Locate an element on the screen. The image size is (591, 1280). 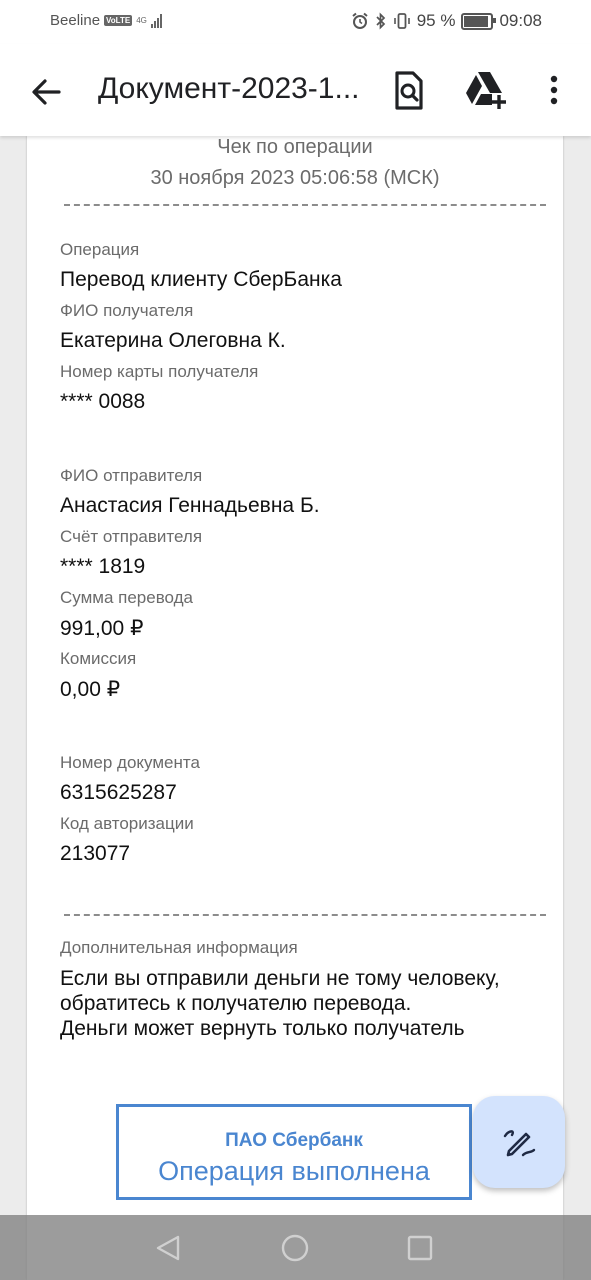
field-label-recipient-card: Номер карты получателя is located at coordinates (159, 371).